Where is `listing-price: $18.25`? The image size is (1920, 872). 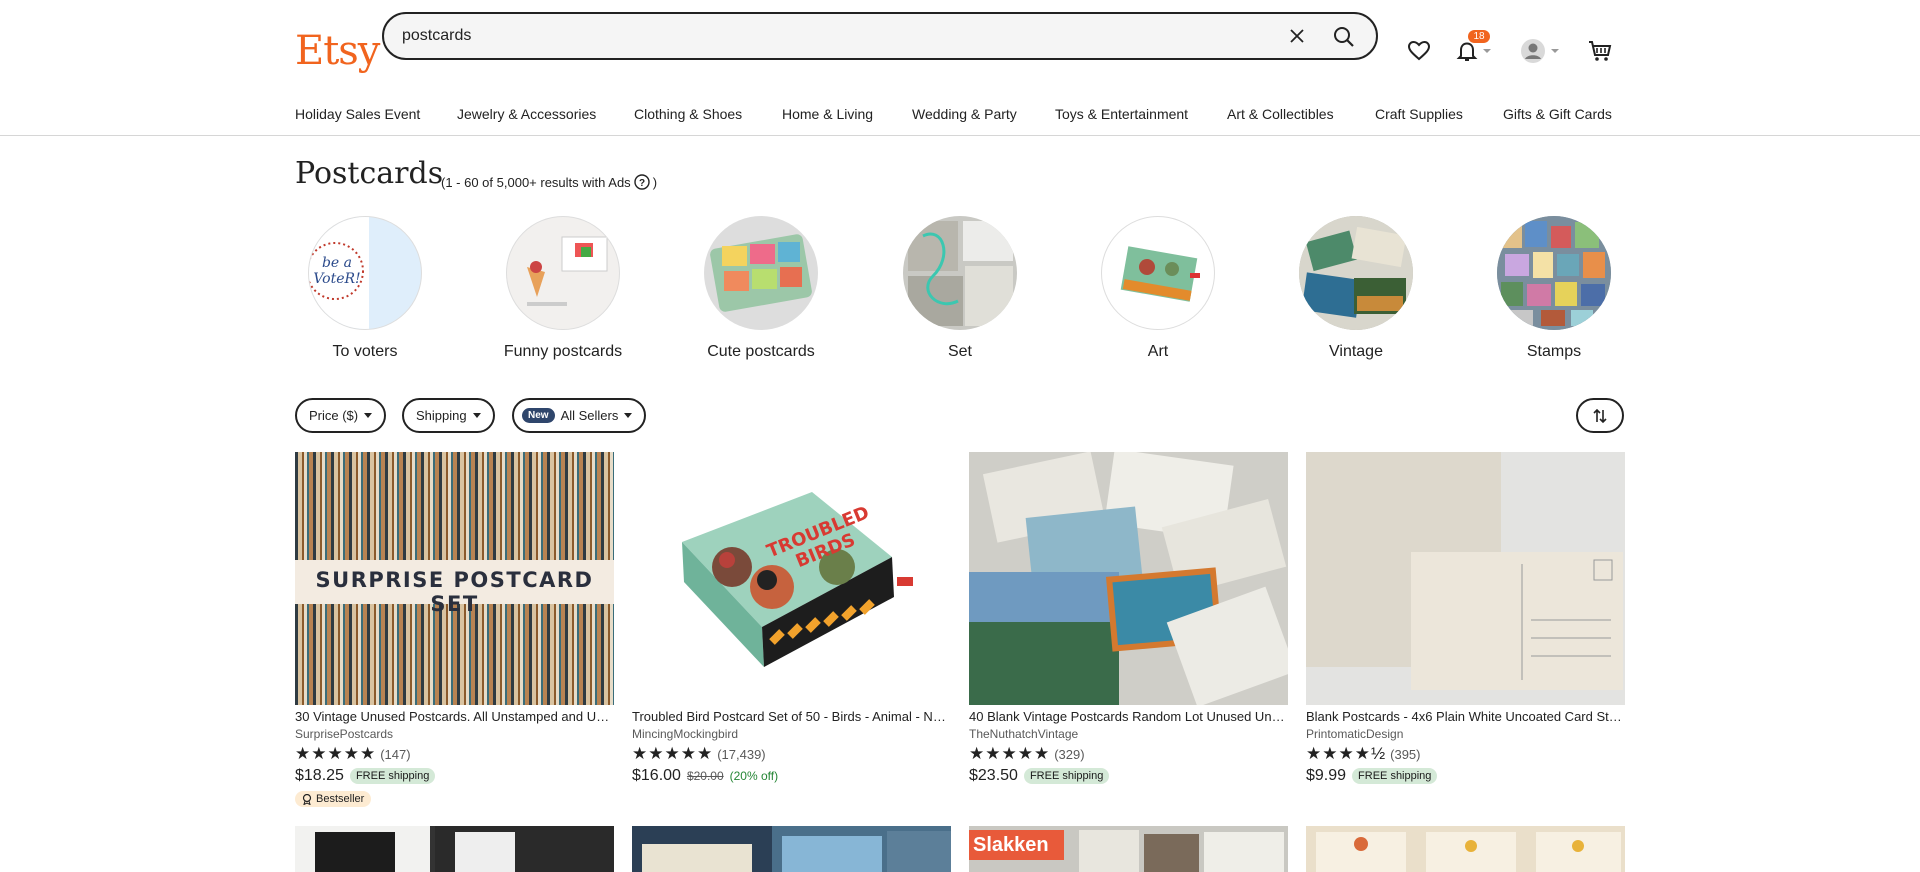
listing-price: $18.25 is located at coordinates (319, 775).